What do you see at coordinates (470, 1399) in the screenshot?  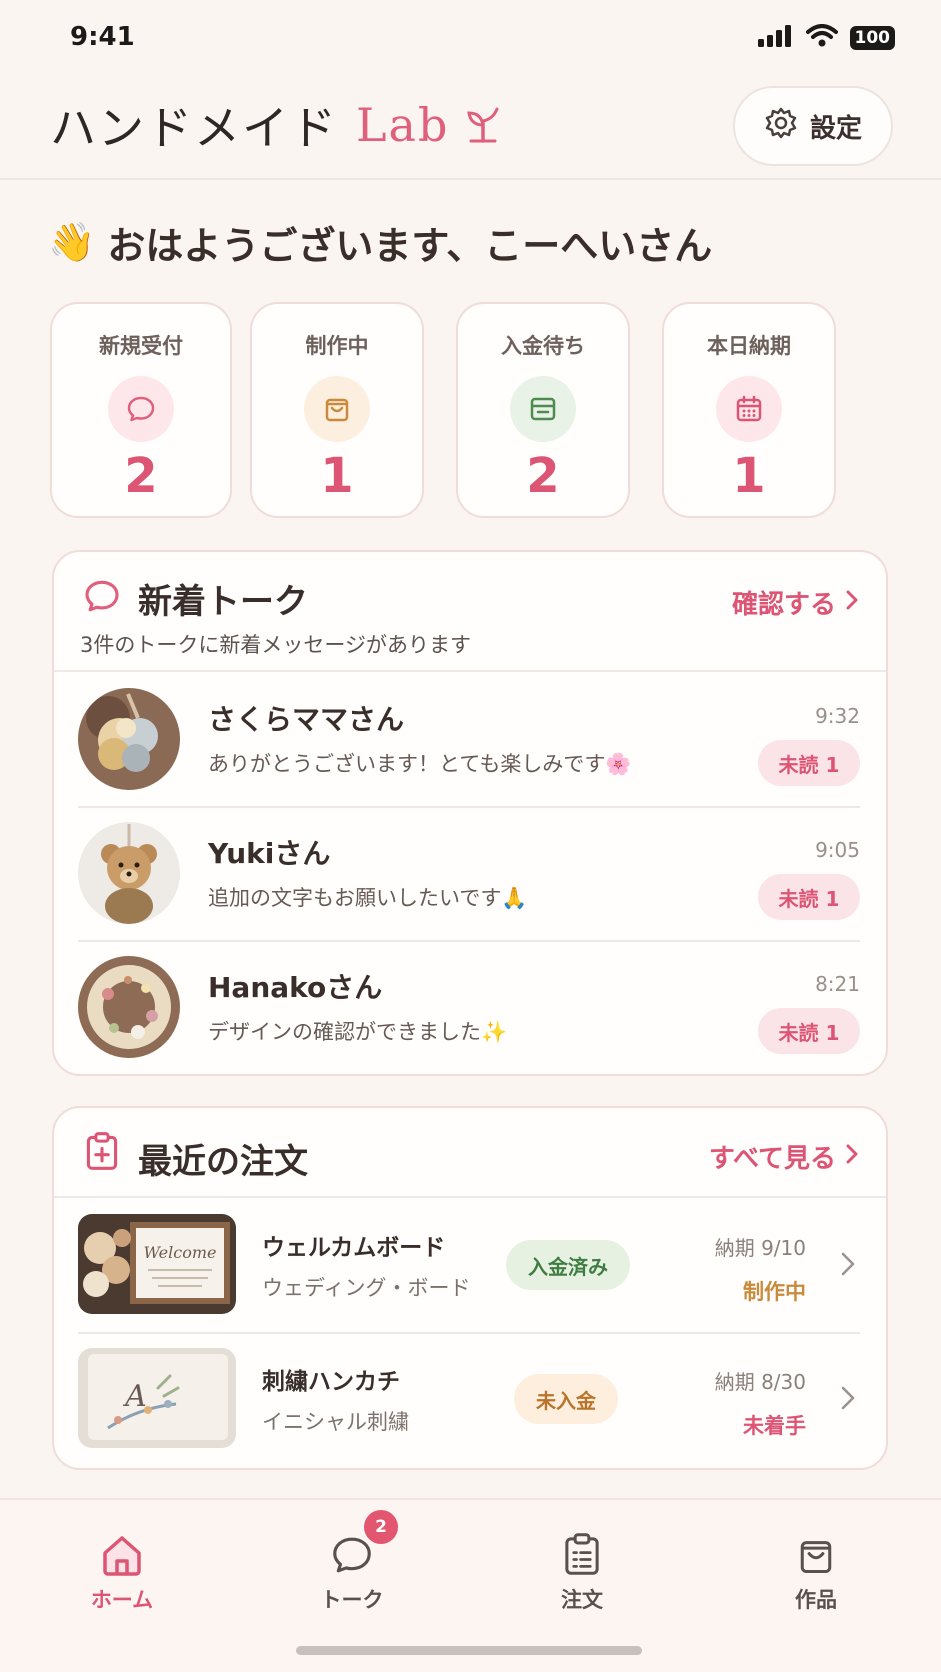 I see `order-row: A 刺繍ハンカチ イニシャル刺繍 未入金 納期 8/30 未着手` at bounding box center [470, 1399].